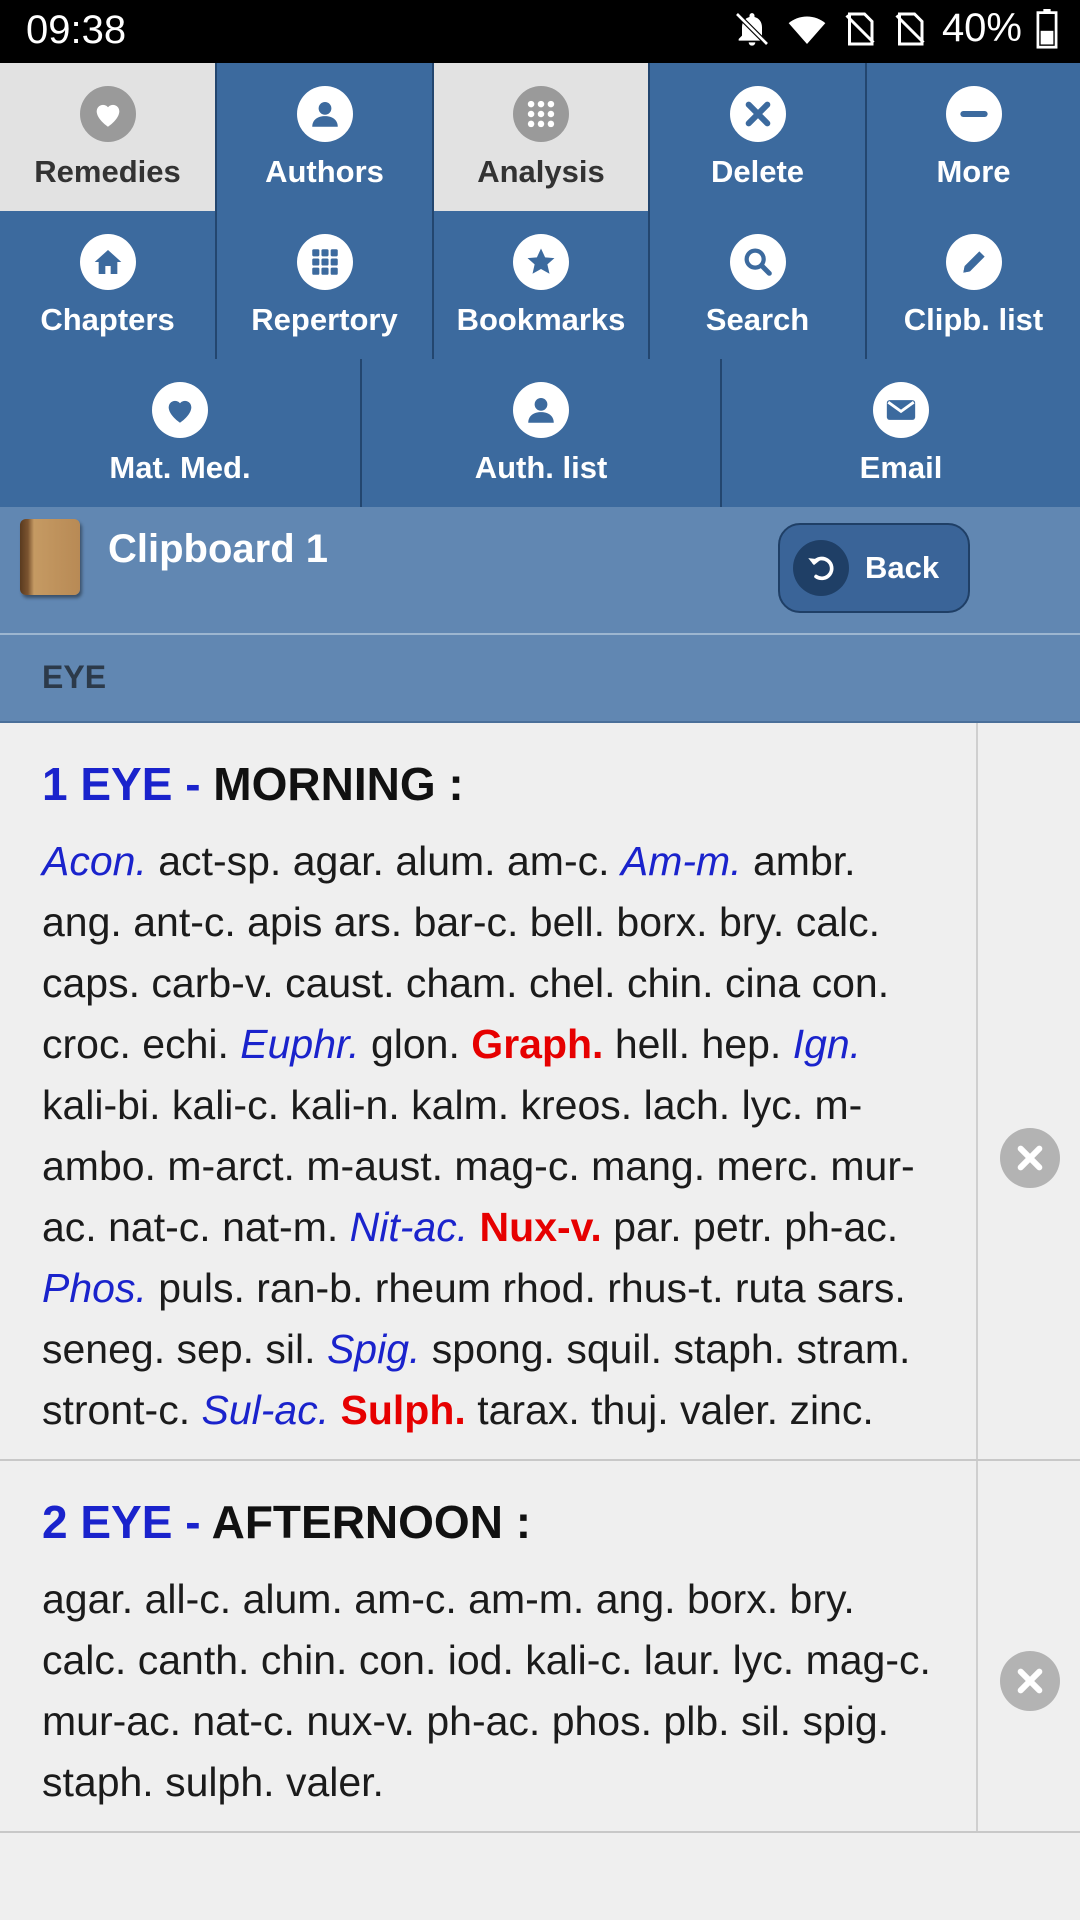 The image size is (1080, 1920). Describe the element at coordinates (647, 1227) in the screenshot. I see `remedy-abbrev: par.` at that location.